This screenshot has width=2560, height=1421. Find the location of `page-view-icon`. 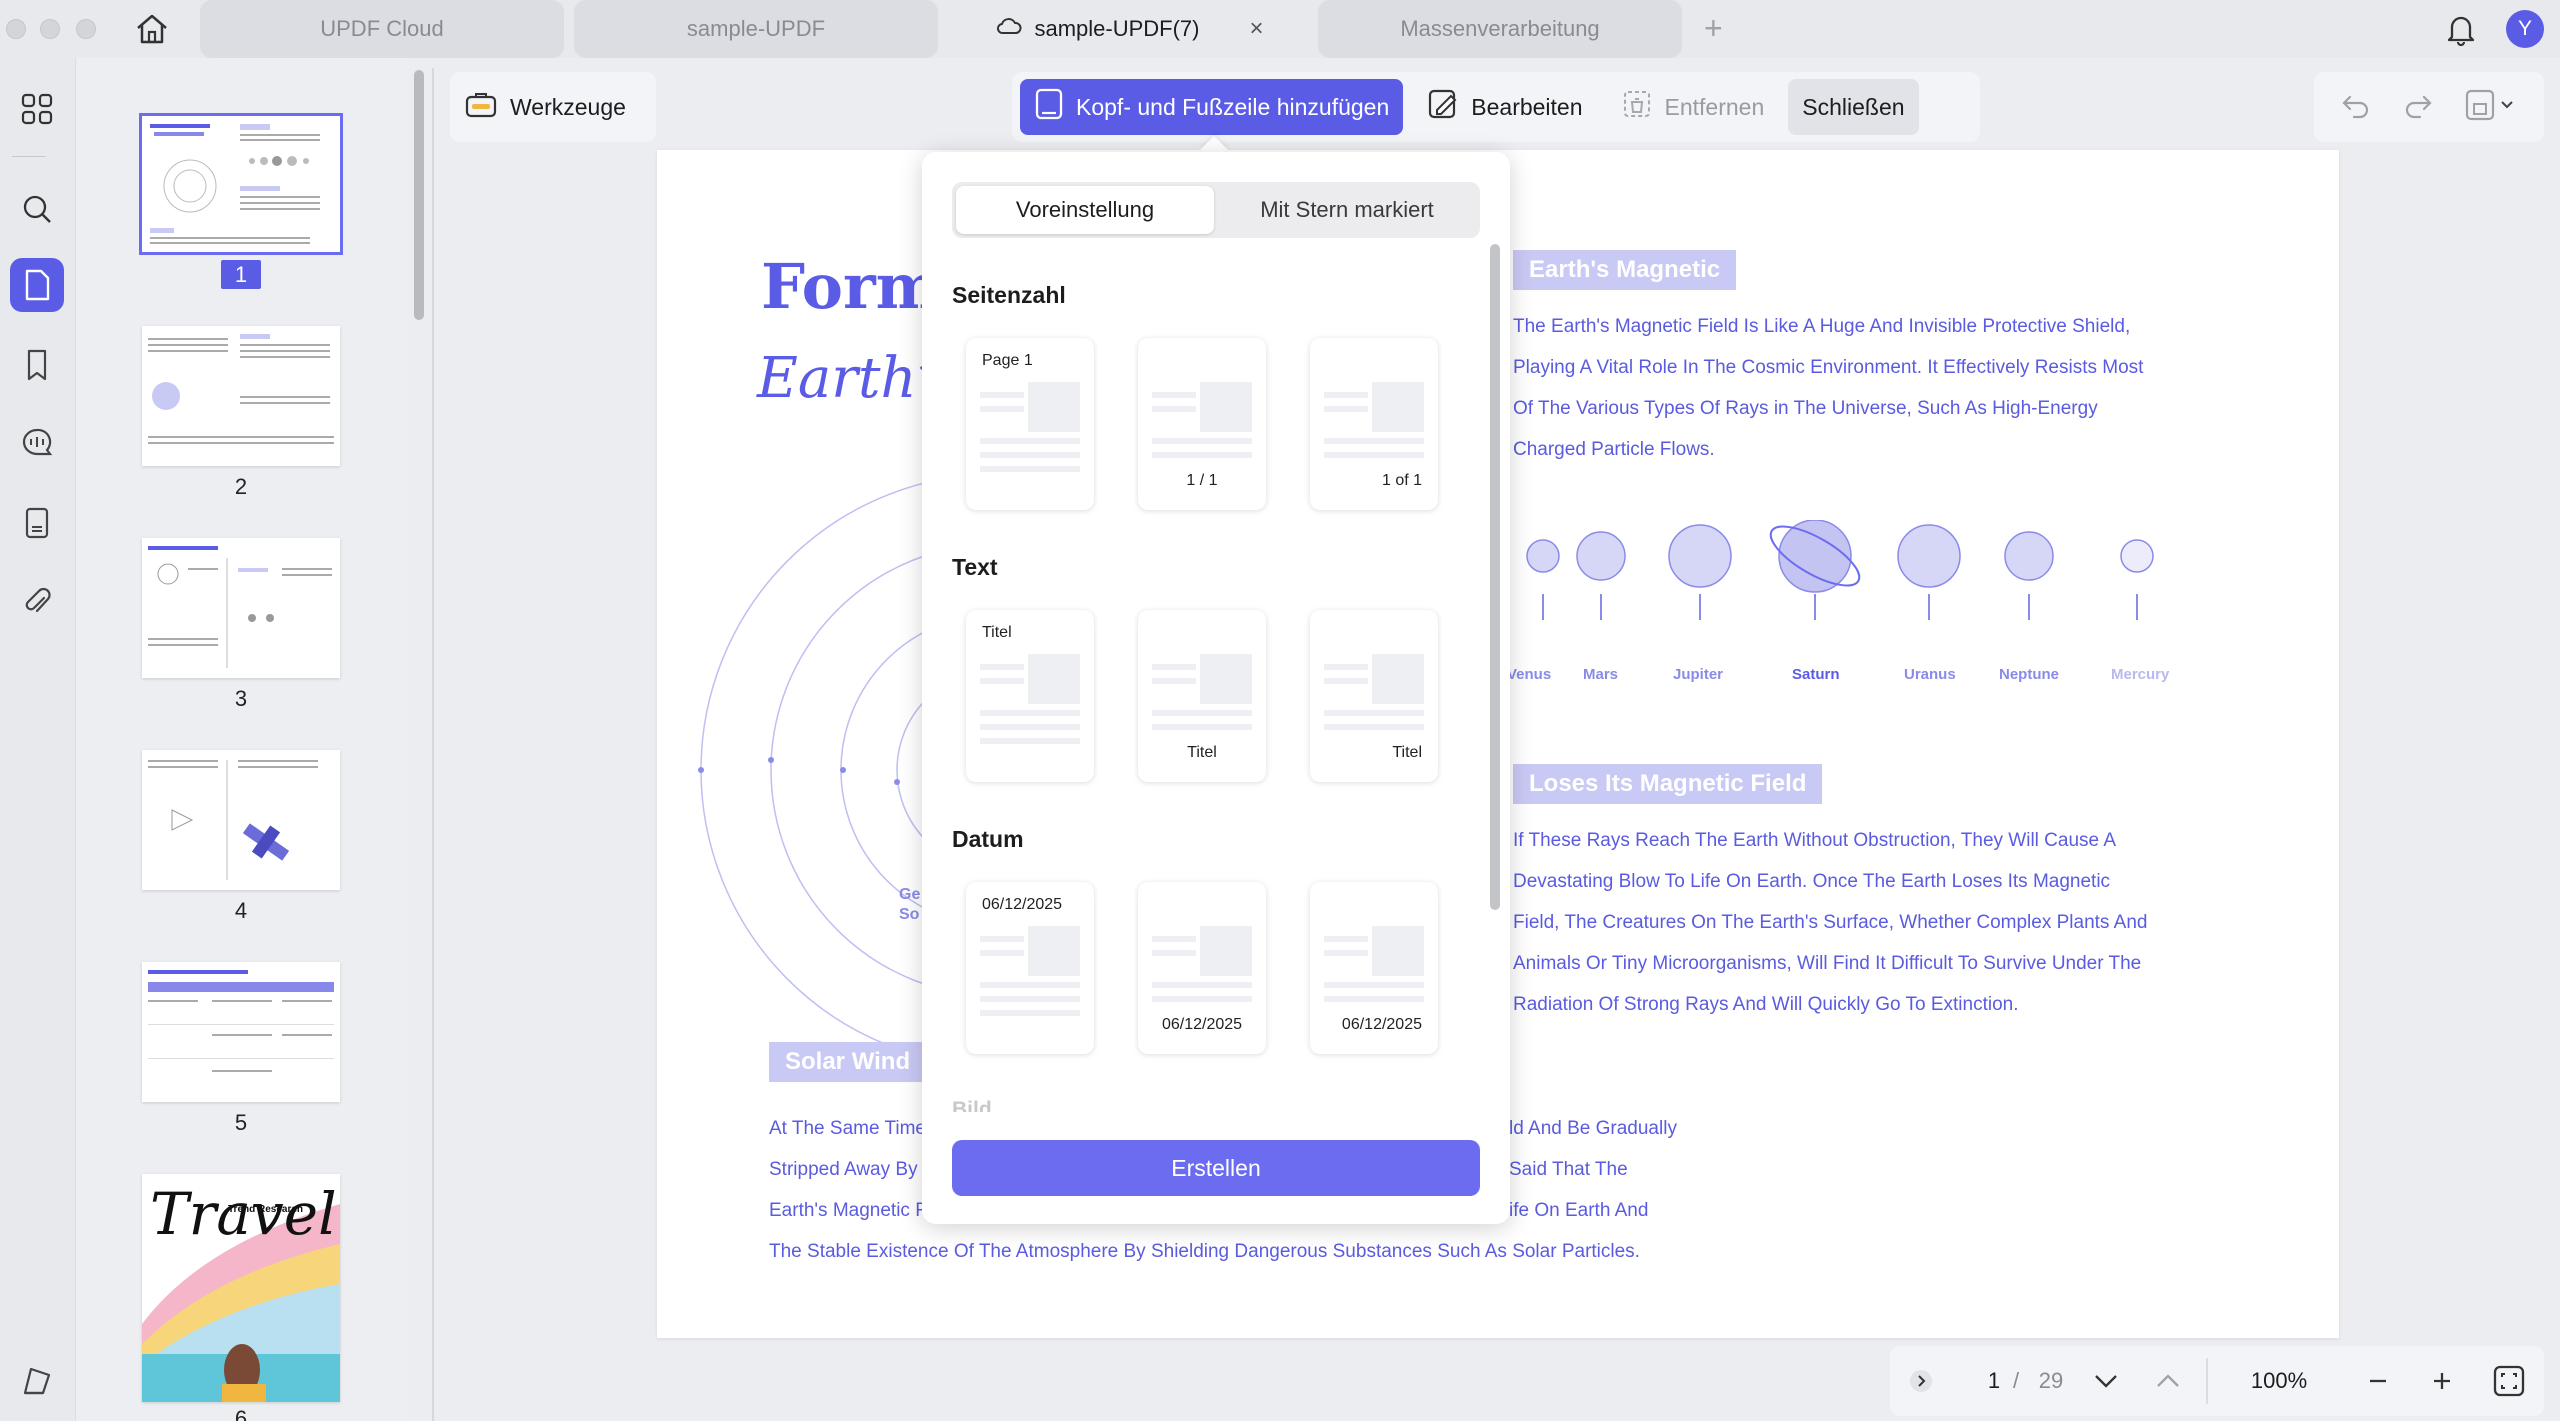

page-view-icon is located at coordinates (37, 285).